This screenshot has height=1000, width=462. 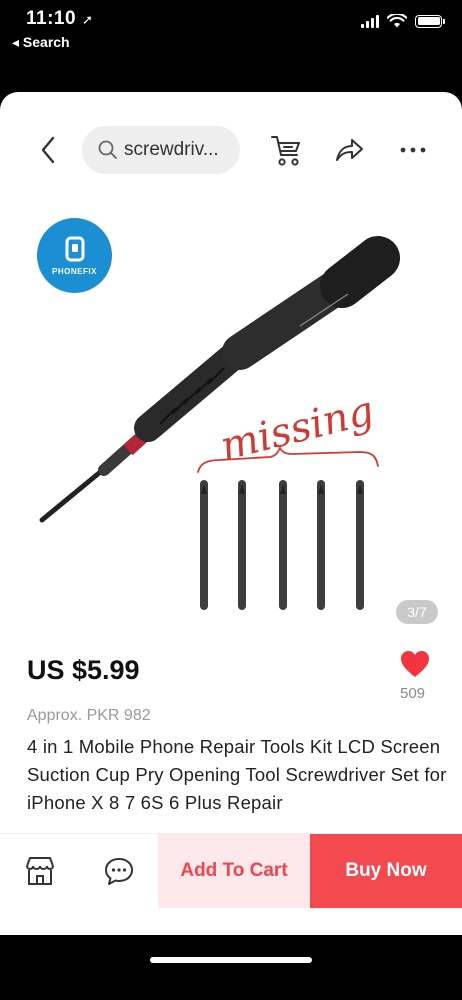 I want to click on brand-logo-text: PHONEFIX, so click(x=74, y=271).